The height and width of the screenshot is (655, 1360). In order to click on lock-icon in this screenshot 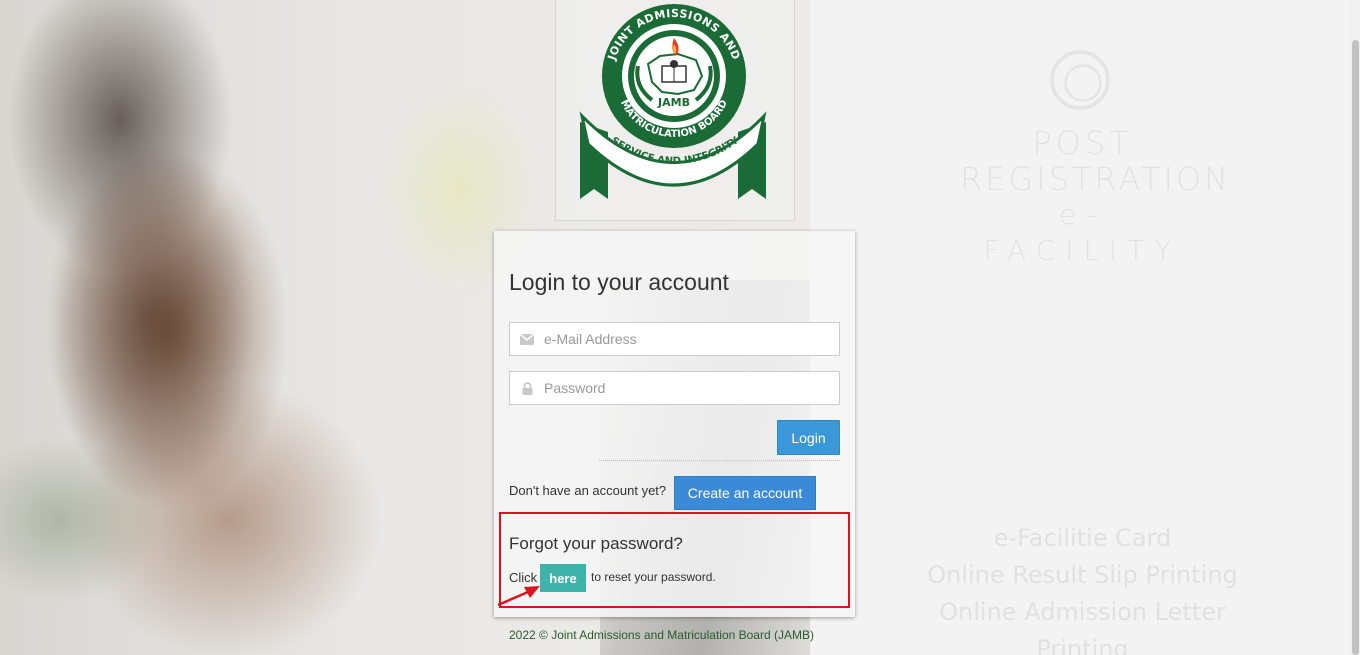, I will do `click(527, 388)`.